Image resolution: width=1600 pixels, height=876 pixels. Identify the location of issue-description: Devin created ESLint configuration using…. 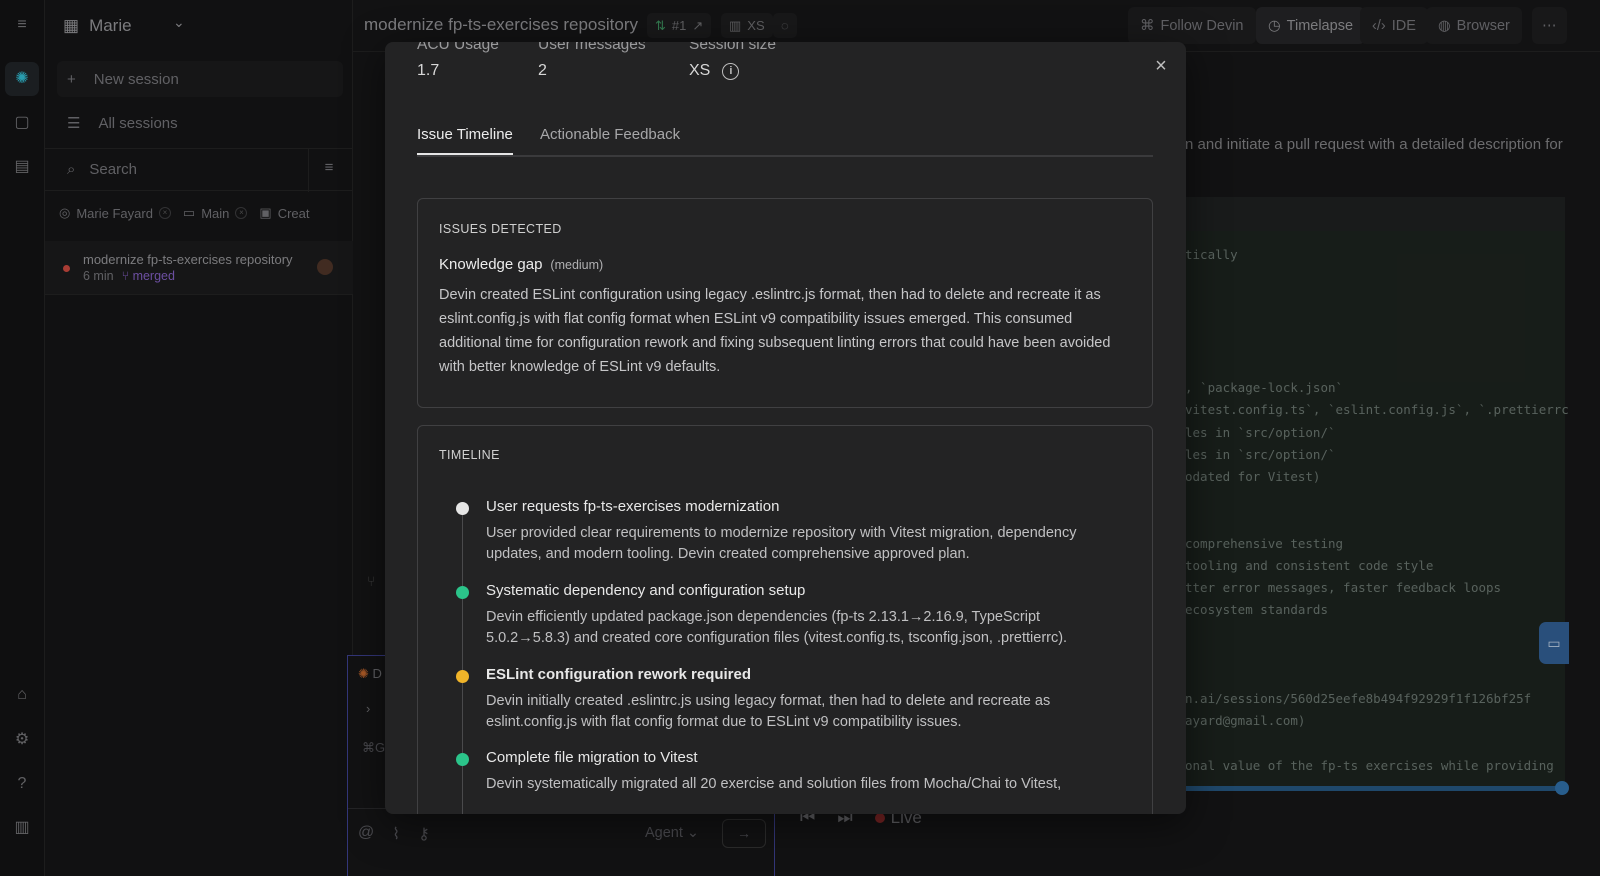
(775, 331).